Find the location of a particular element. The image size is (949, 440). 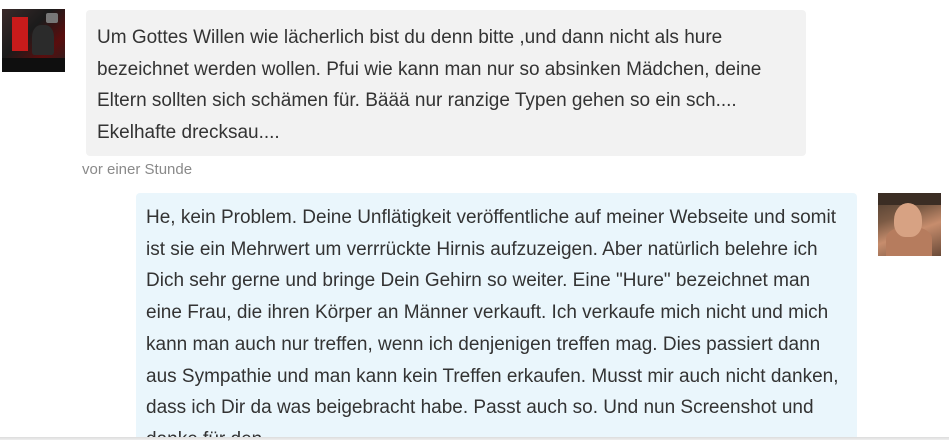

message-timestamp: vor einer Stunde is located at coordinates (137, 169).